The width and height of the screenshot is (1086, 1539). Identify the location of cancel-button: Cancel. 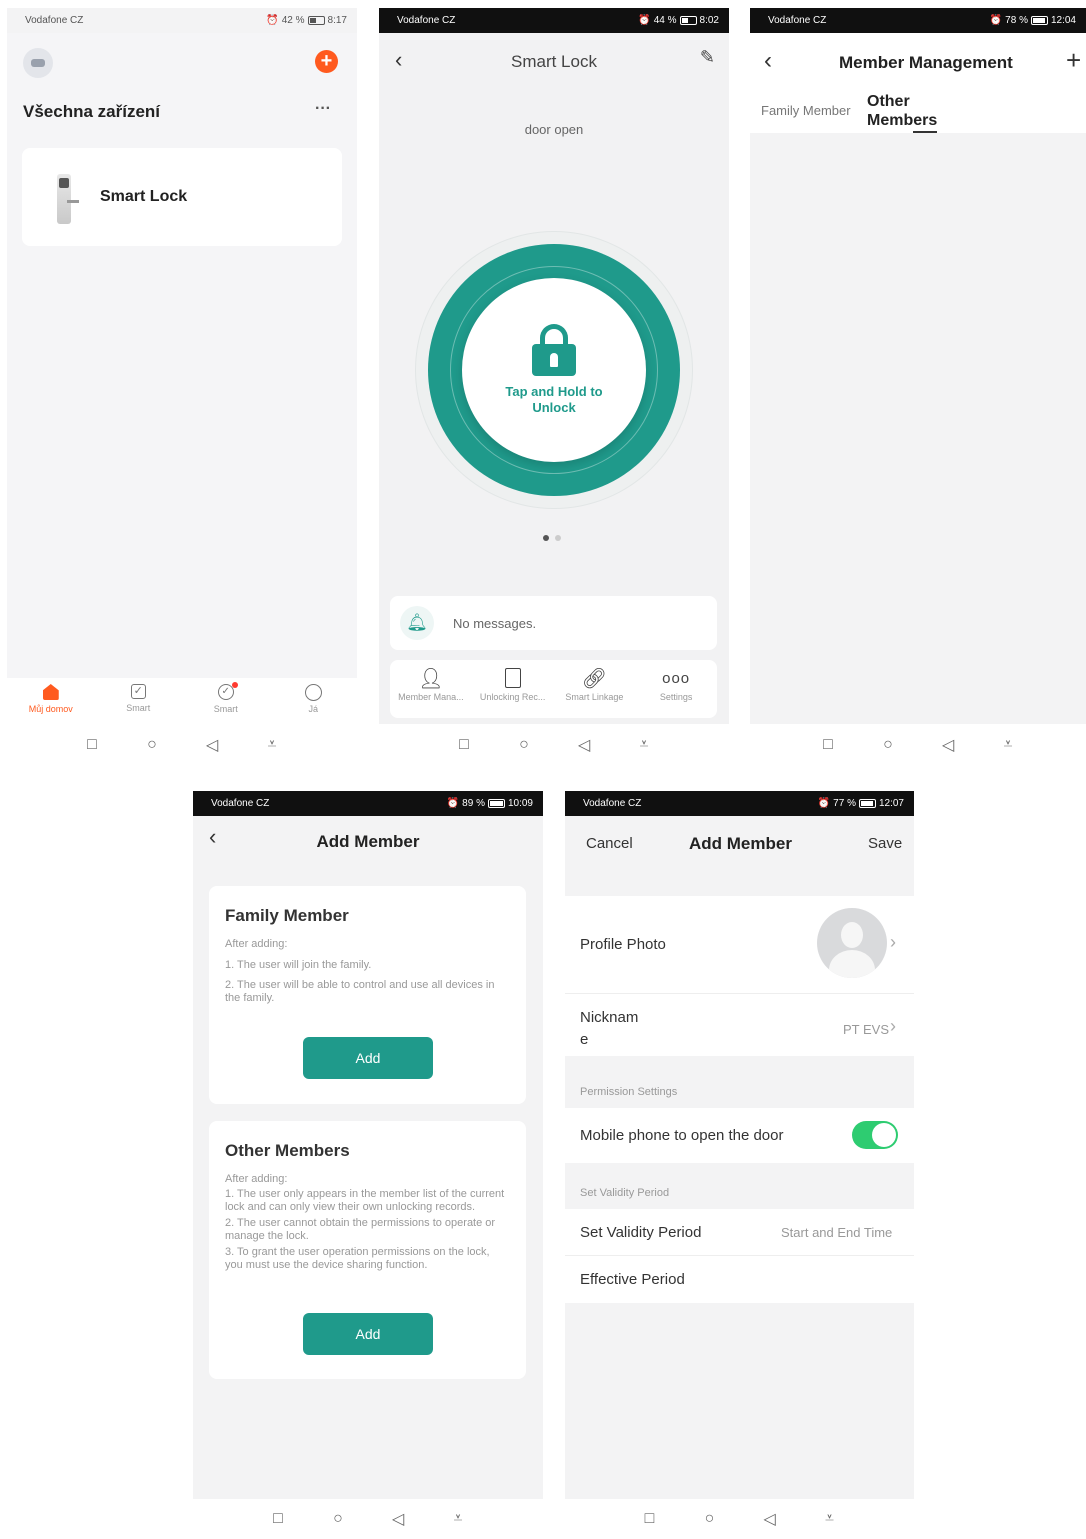
(609, 843).